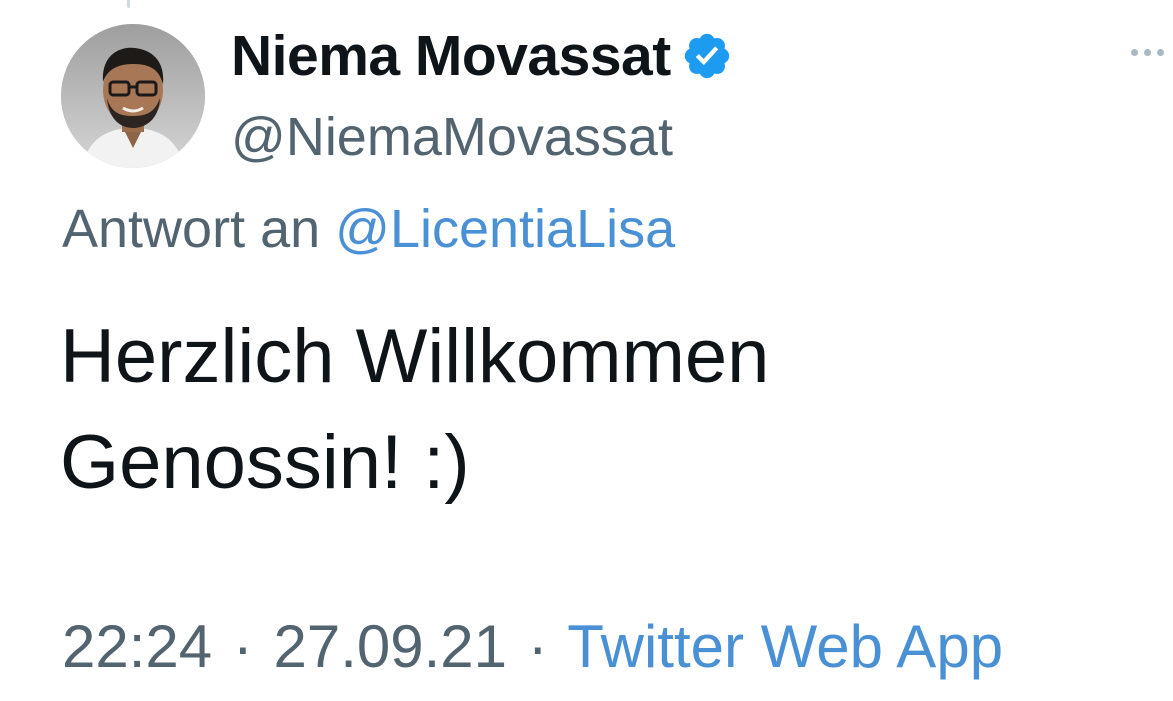 This screenshot has height=701, width=1173. What do you see at coordinates (415, 356) in the screenshot?
I see `tweet-text-line: Herzlich Willkommen` at bounding box center [415, 356].